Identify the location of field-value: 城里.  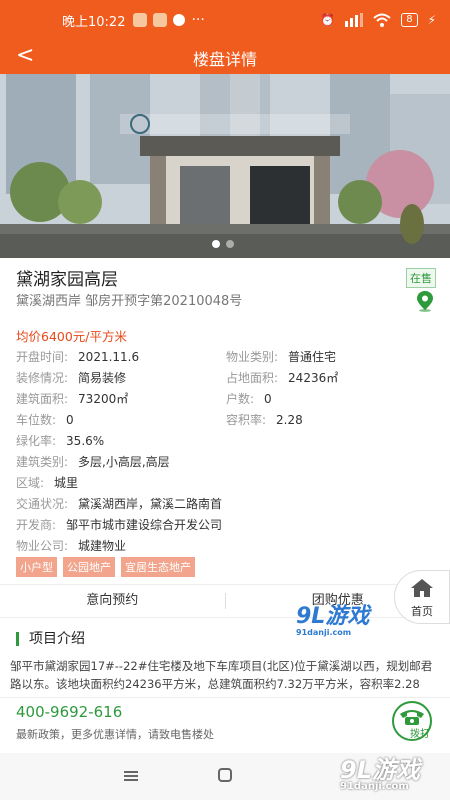
(66, 483).